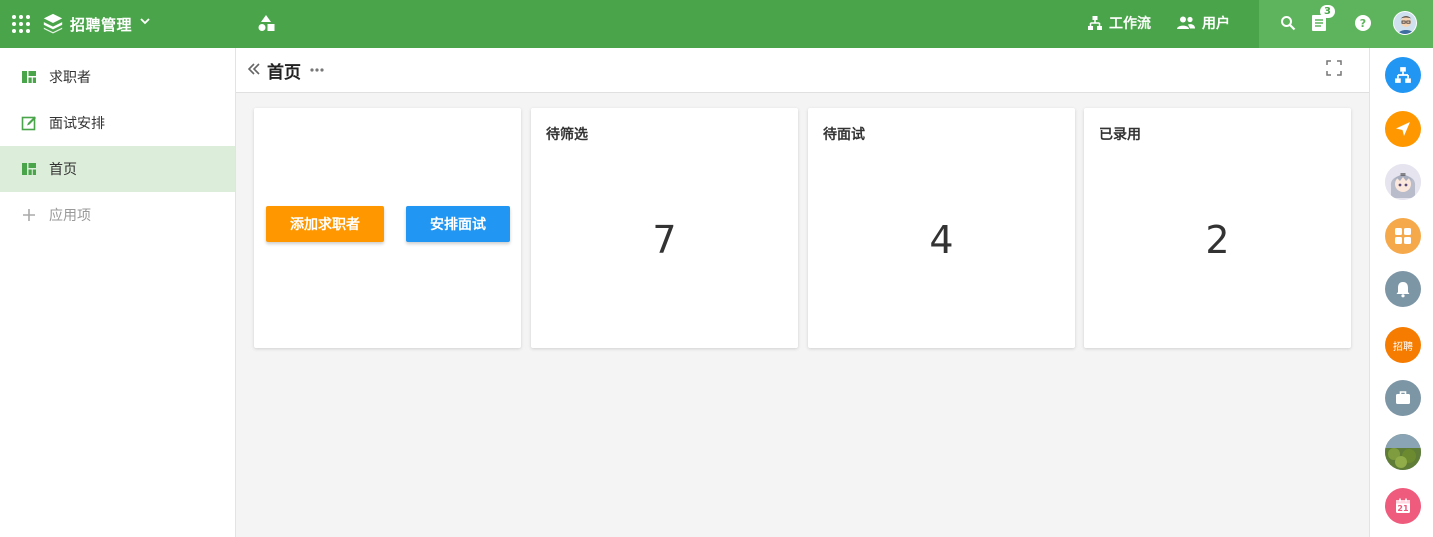  What do you see at coordinates (1288, 23) in the screenshot?
I see `search-icon` at bounding box center [1288, 23].